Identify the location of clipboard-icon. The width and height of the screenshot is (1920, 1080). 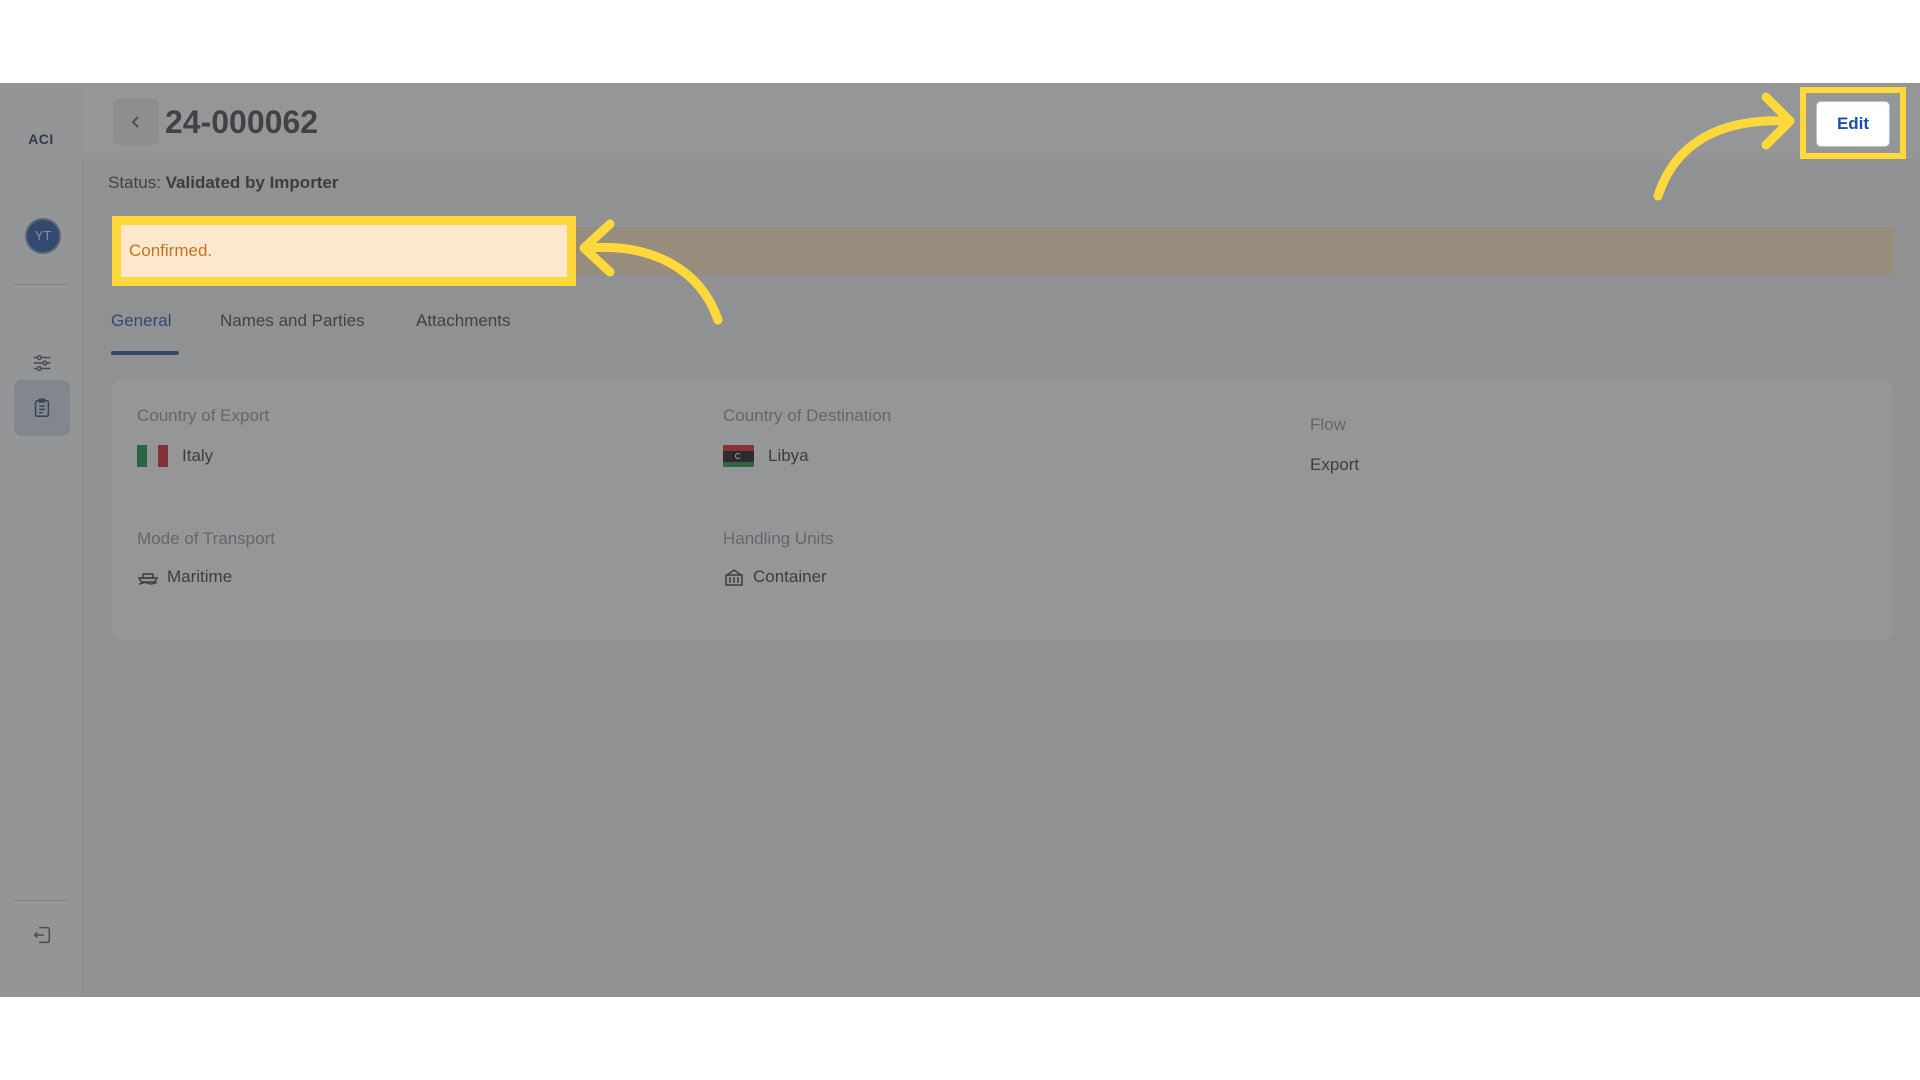
(42, 407).